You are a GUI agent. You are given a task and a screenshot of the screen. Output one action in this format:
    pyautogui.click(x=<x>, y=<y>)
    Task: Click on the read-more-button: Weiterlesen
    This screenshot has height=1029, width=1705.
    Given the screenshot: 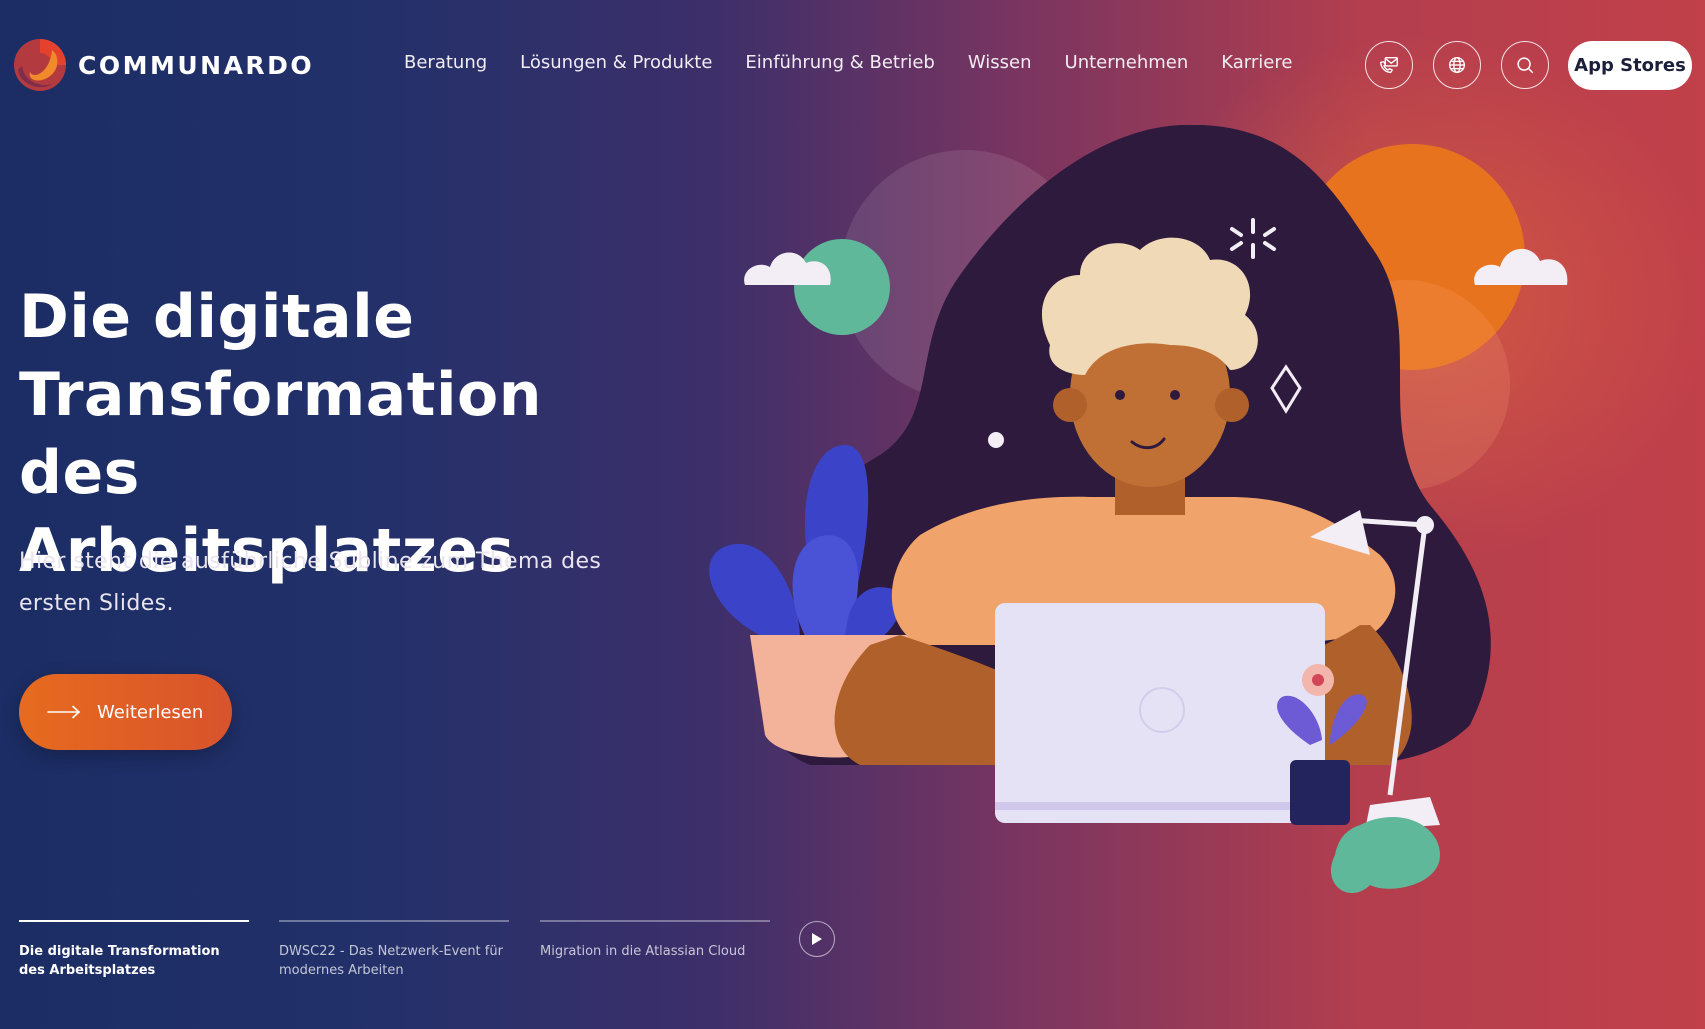 What is the action you would take?
    pyautogui.click(x=125, y=712)
    